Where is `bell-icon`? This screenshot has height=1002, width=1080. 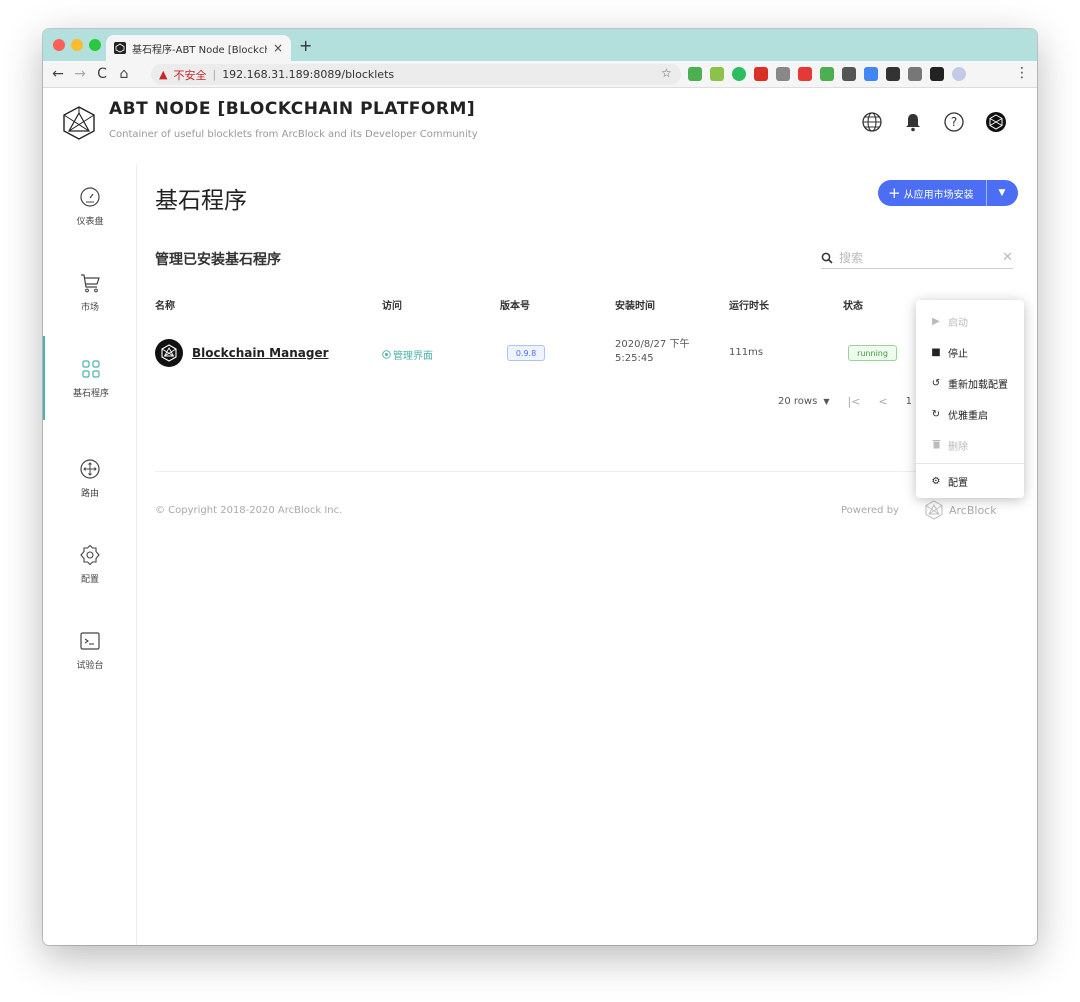 bell-icon is located at coordinates (913, 122).